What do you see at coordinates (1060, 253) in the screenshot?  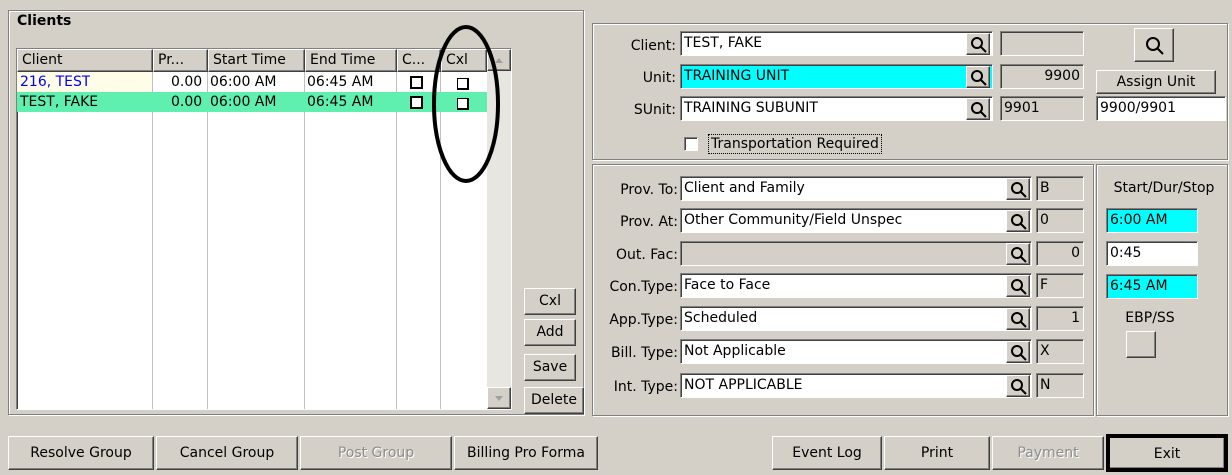 I see `out-fac-code: 0` at bounding box center [1060, 253].